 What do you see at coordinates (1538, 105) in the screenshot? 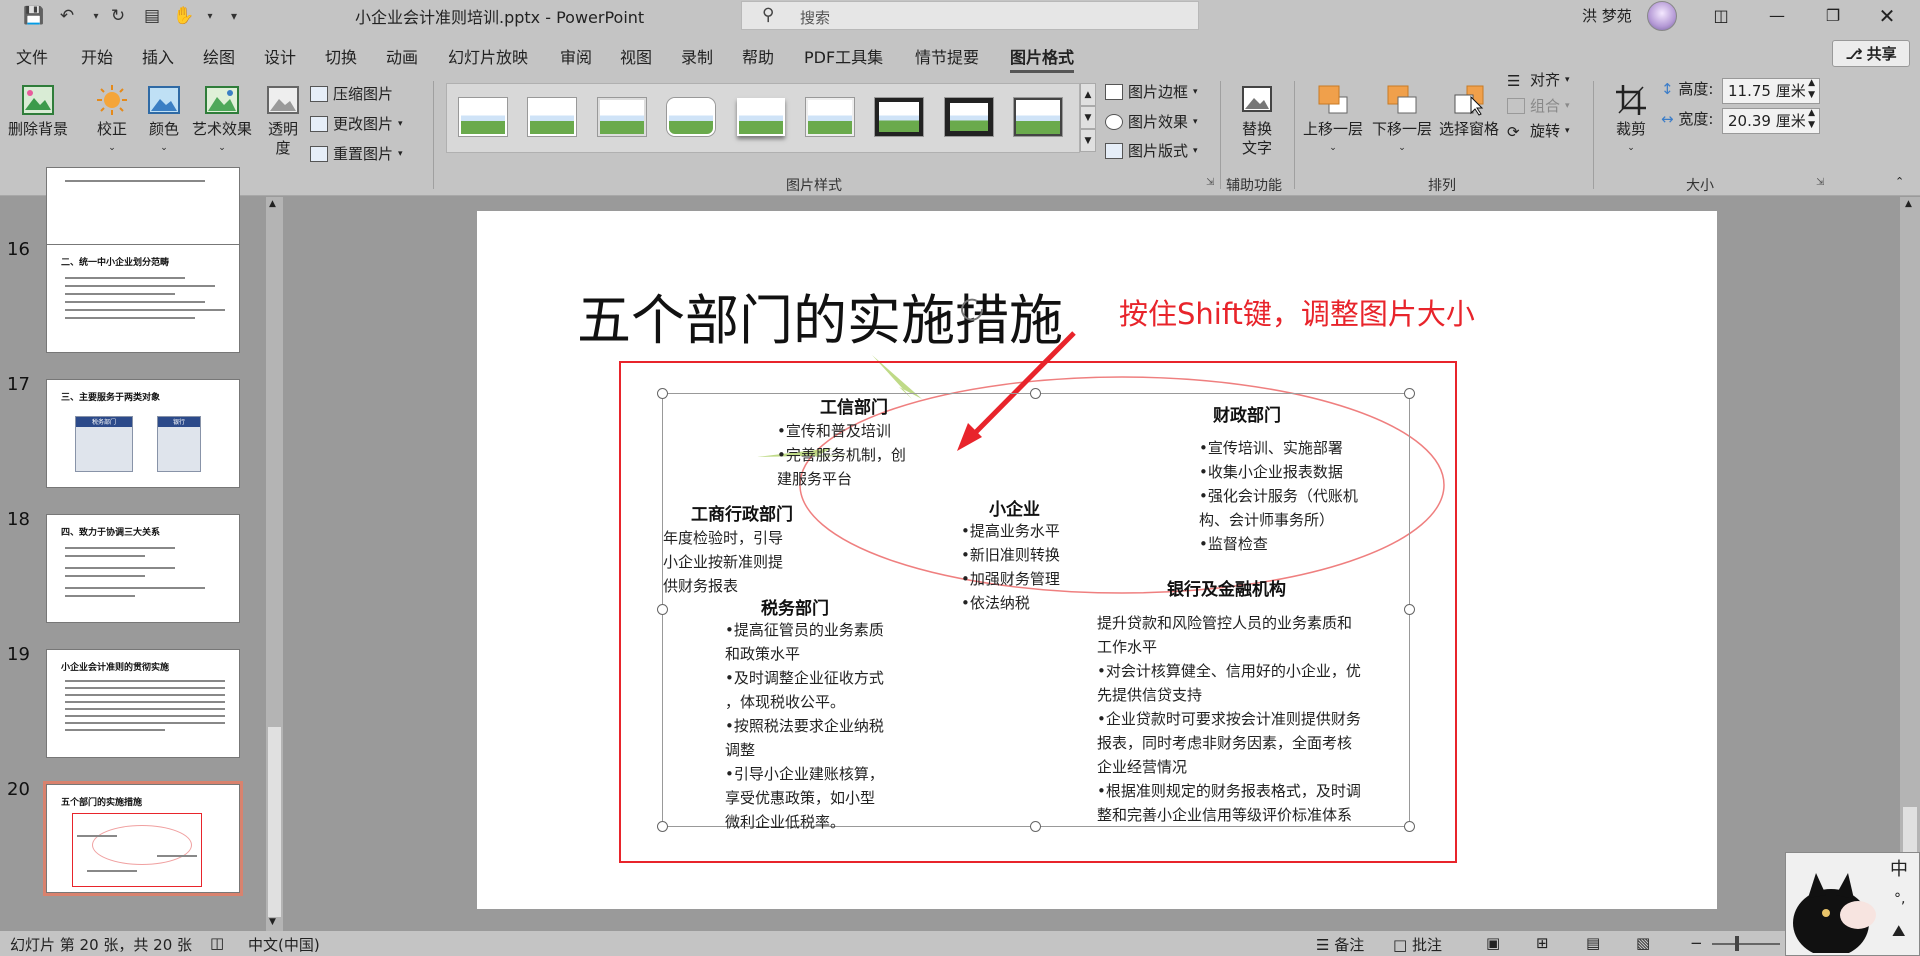
I see `group-objects-button: 组合 ▾` at bounding box center [1538, 105].